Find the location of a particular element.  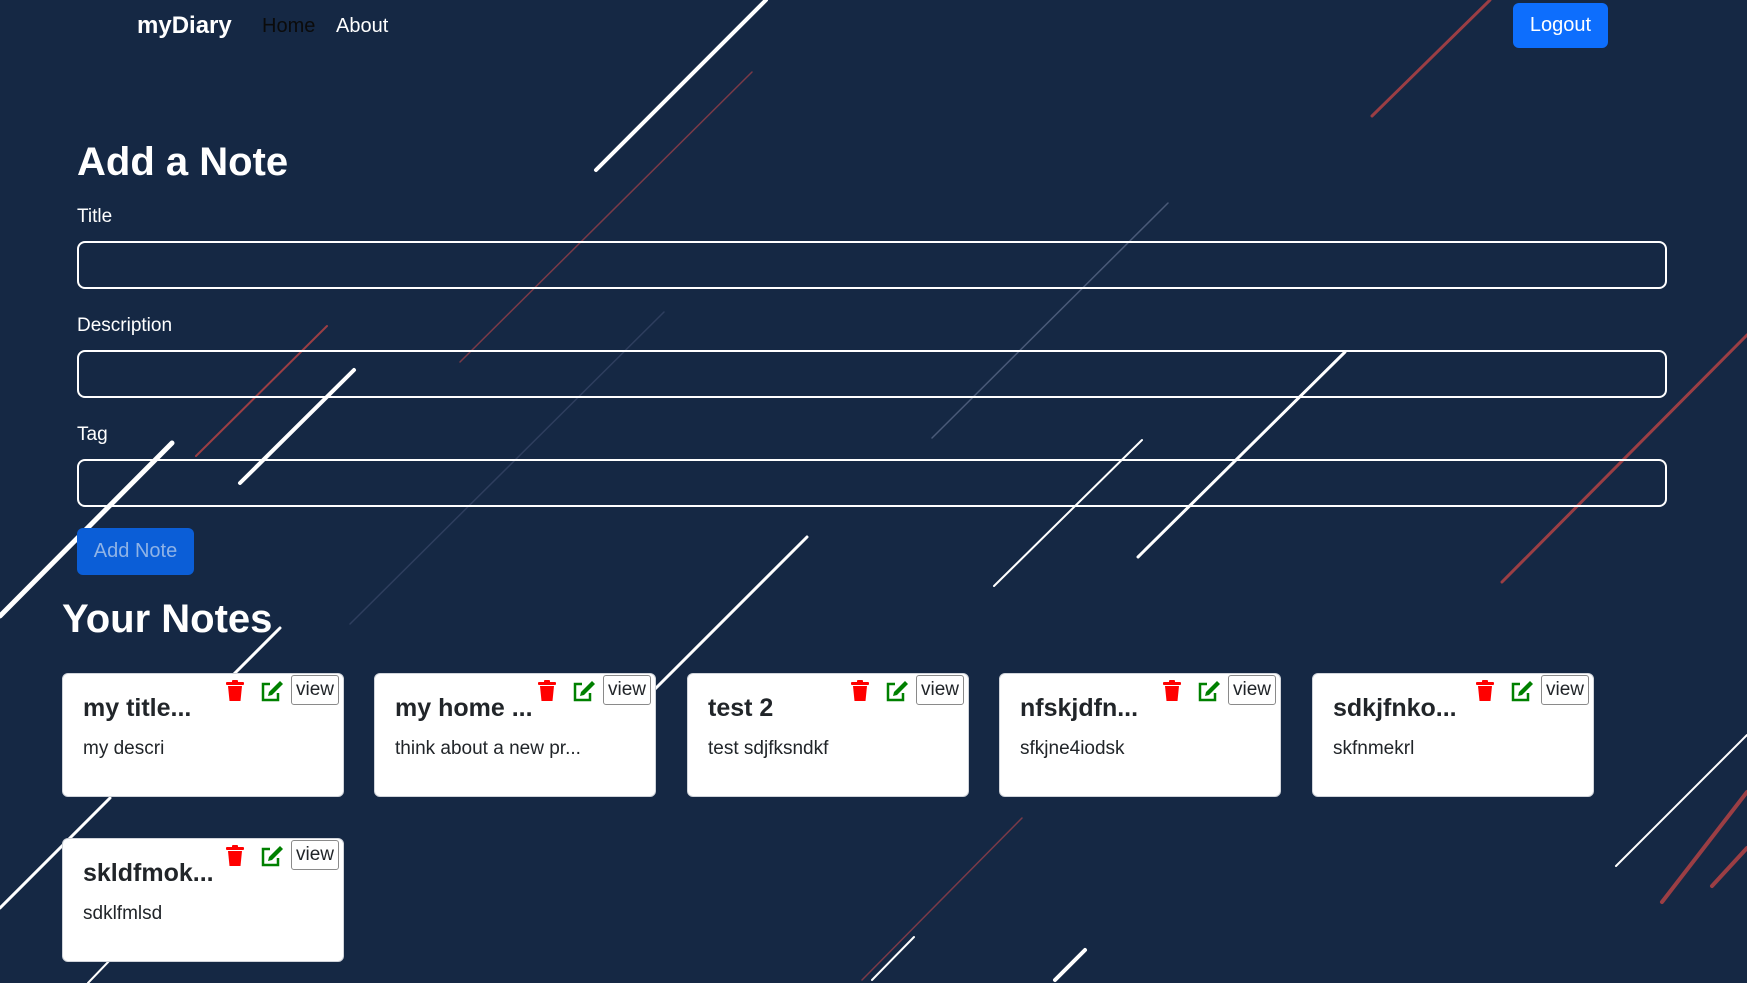

note-card: sdkjfnko... skfnmekrl view is located at coordinates (1453, 735).